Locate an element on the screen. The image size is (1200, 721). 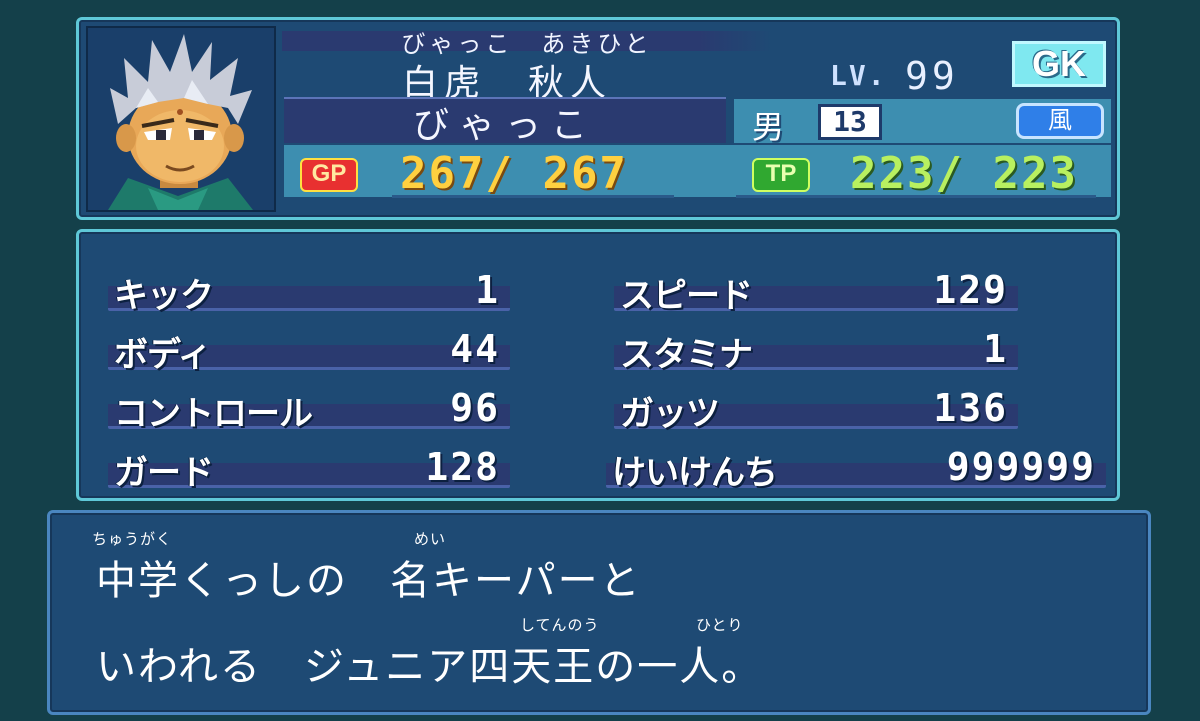
portrait-image is located at coordinates (181, 119).